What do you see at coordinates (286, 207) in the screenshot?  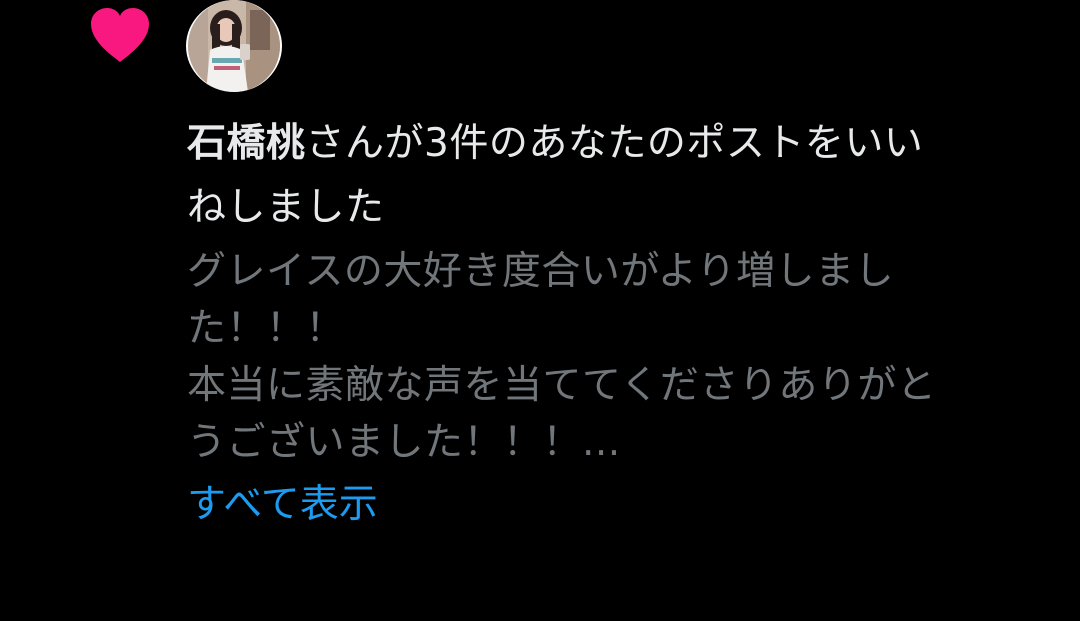 I see `headline-text-line2: ねしました` at bounding box center [286, 207].